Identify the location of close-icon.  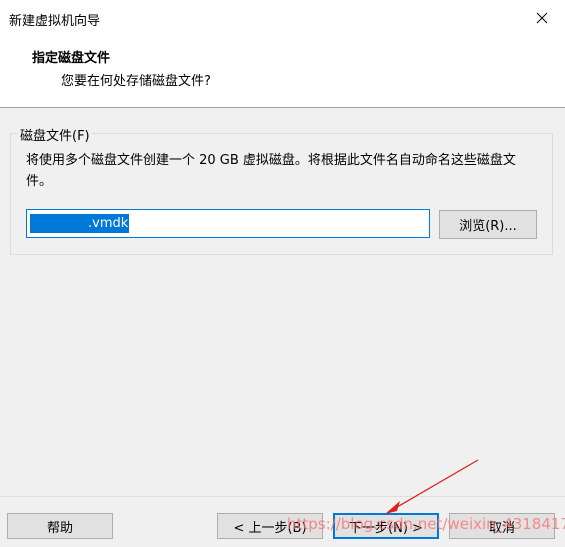
(542, 18).